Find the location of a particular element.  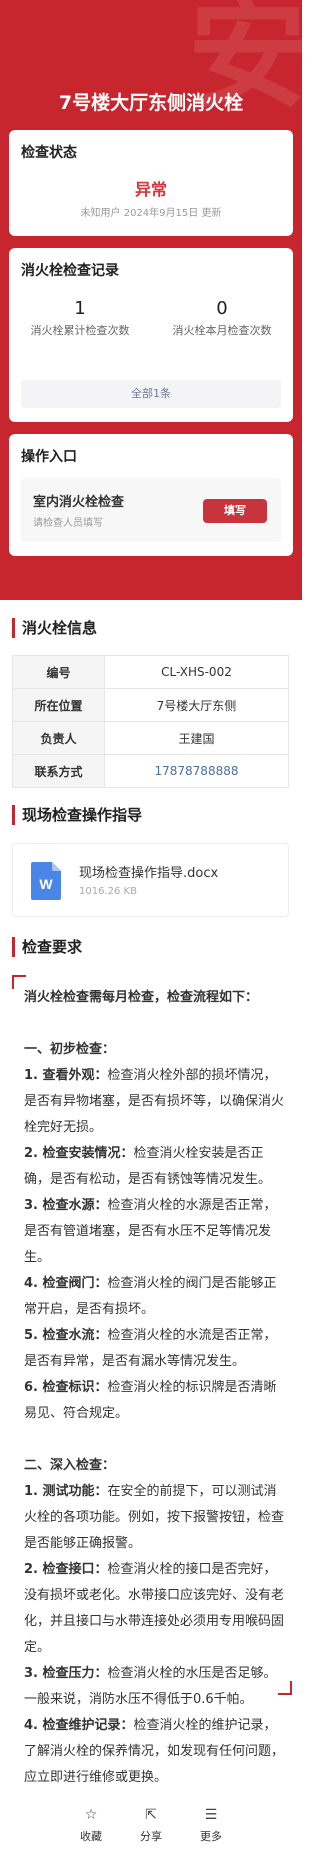

stat-month-label: 消火栓本月检查次数 is located at coordinates (222, 330).